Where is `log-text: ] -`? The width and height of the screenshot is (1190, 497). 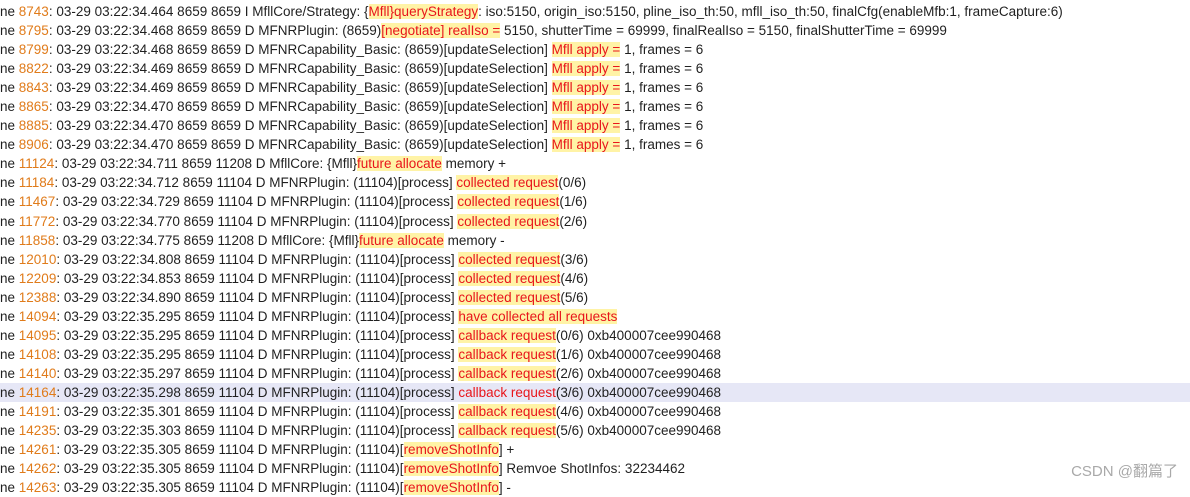 log-text: ] - is located at coordinates (504, 488).